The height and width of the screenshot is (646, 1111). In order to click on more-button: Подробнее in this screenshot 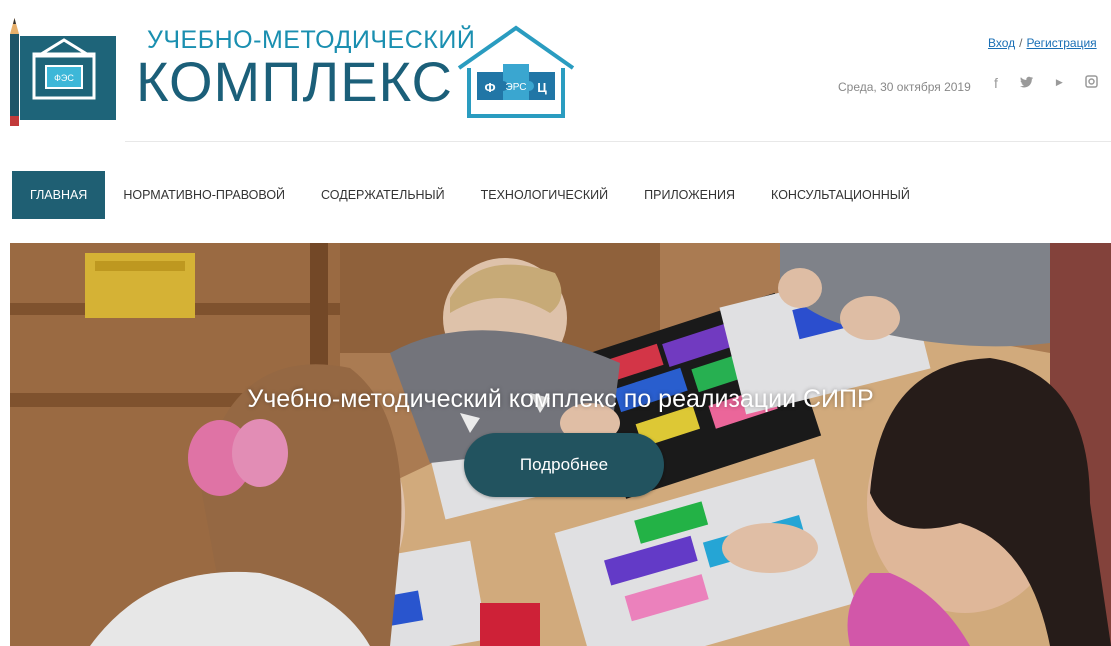, I will do `click(564, 465)`.